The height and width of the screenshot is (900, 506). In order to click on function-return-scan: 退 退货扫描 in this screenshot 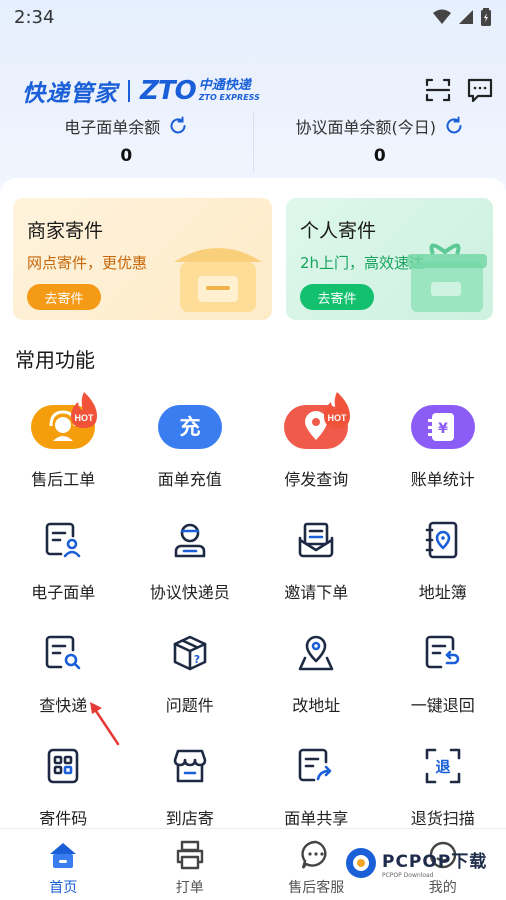, I will do `click(443, 779)`.